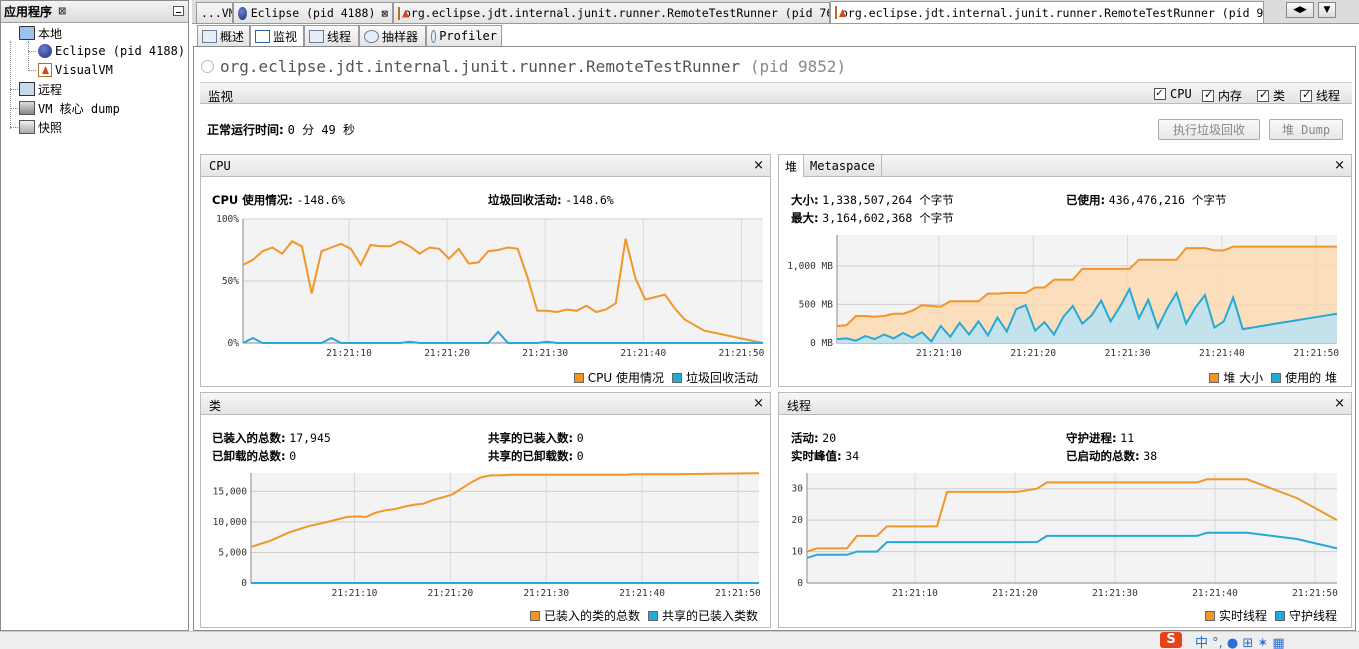 Image resolution: width=1359 pixels, height=649 pixels. I want to click on sampler-icon, so click(371, 36).